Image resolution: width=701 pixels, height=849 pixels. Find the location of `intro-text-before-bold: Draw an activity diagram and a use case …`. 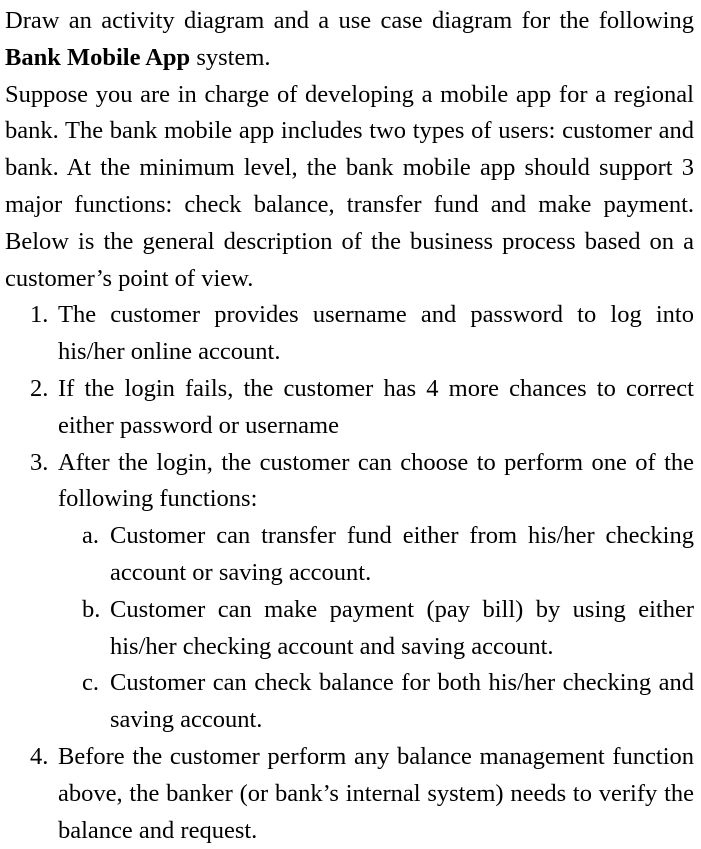

intro-text-before-bold: Draw an activity diagram and a use case … is located at coordinates (349, 20).